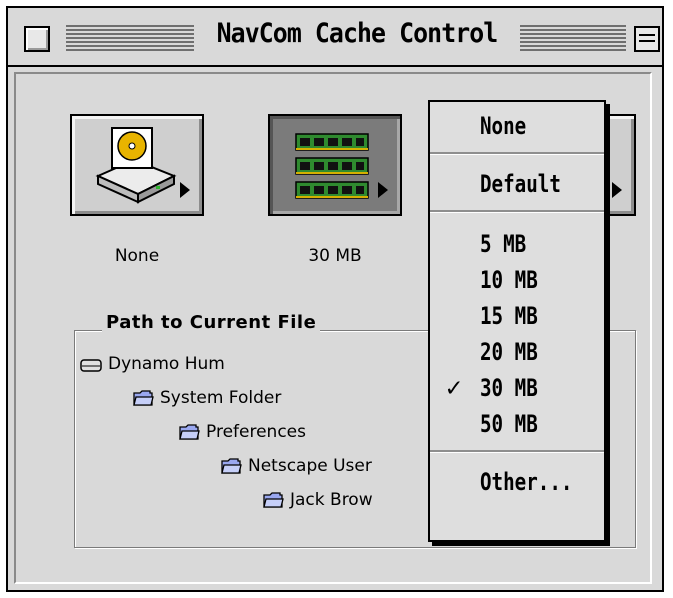 This screenshot has height=598, width=673. I want to click on memory-cache-button, so click(335, 165).